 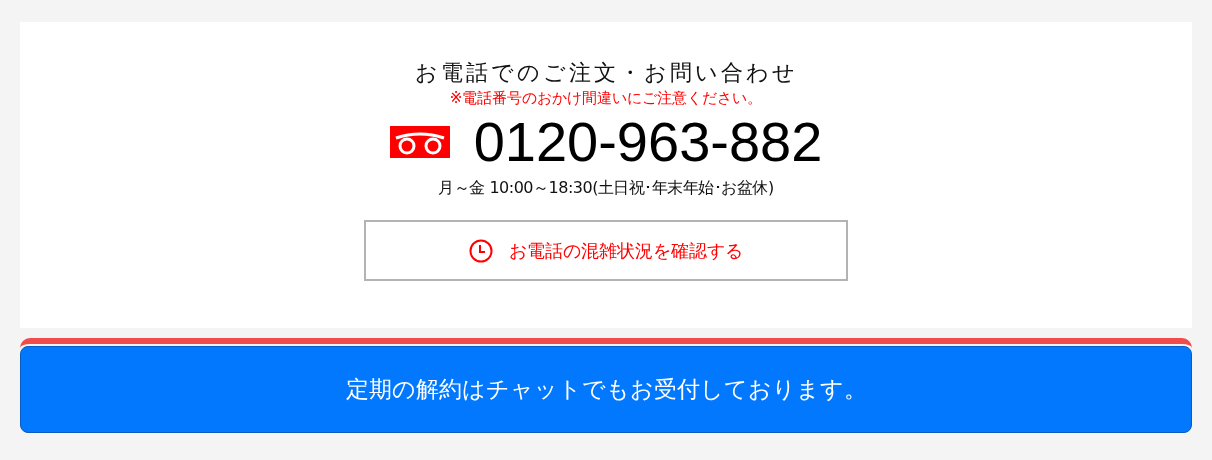 What do you see at coordinates (648, 142) in the screenshot?
I see `phone-number: 0120-963-882` at bounding box center [648, 142].